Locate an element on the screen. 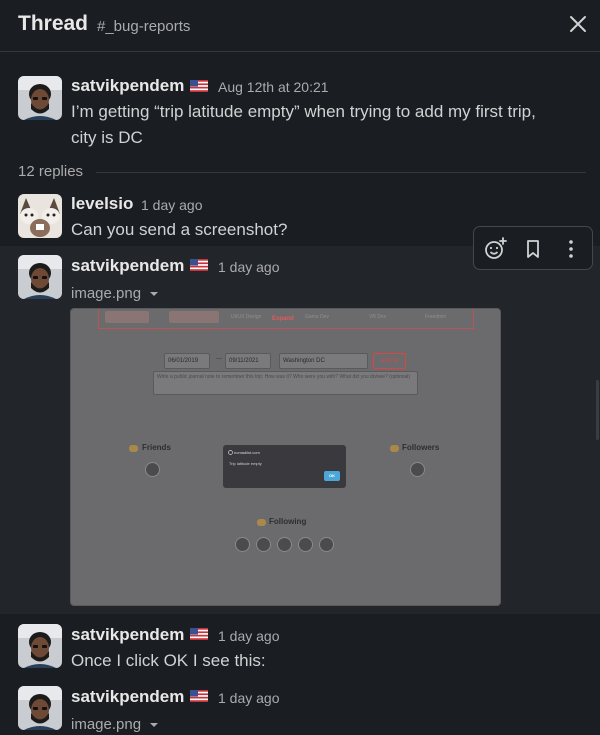  close-icon is located at coordinates (578, 24).